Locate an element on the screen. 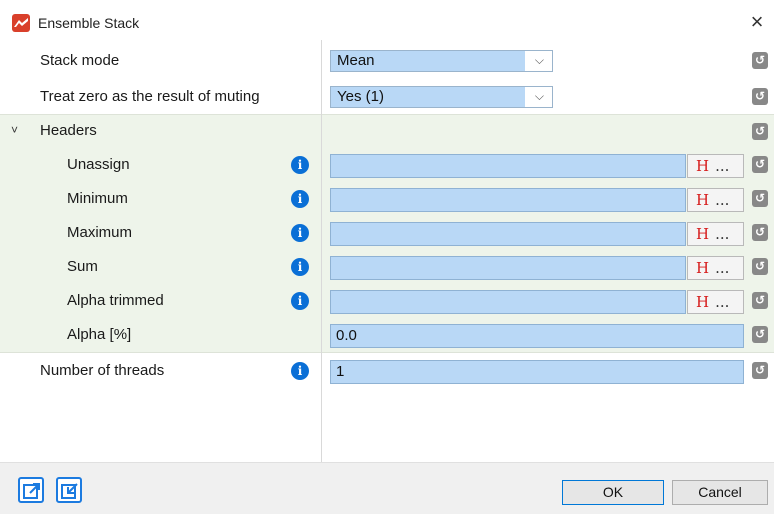 This screenshot has width=774, height=514. close-icon: × is located at coordinates (757, 22).